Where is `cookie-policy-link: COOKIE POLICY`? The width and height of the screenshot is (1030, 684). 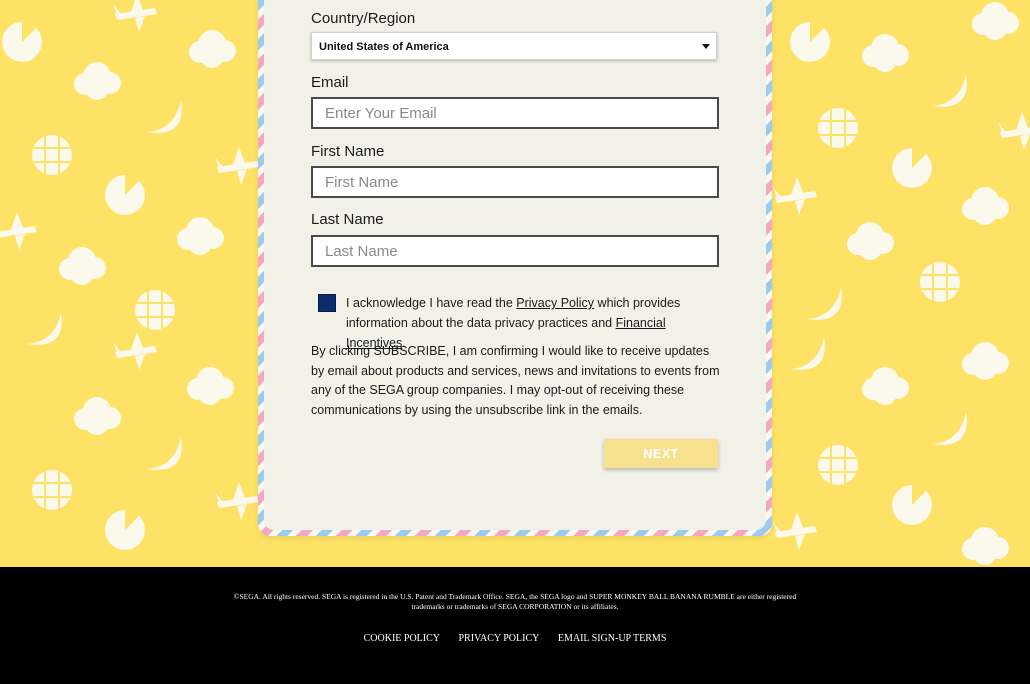
cookie-policy-link: COOKIE POLICY is located at coordinates (402, 638).